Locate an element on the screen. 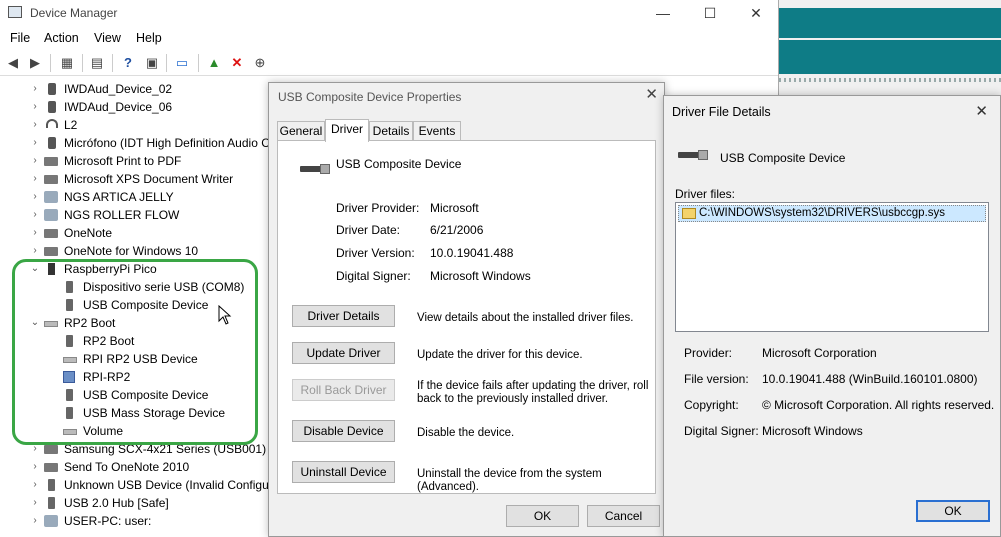 The height and width of the screenshot is (537, 1001). digital-signer-label: Digital Signer: is located at coordinates (721, 431).